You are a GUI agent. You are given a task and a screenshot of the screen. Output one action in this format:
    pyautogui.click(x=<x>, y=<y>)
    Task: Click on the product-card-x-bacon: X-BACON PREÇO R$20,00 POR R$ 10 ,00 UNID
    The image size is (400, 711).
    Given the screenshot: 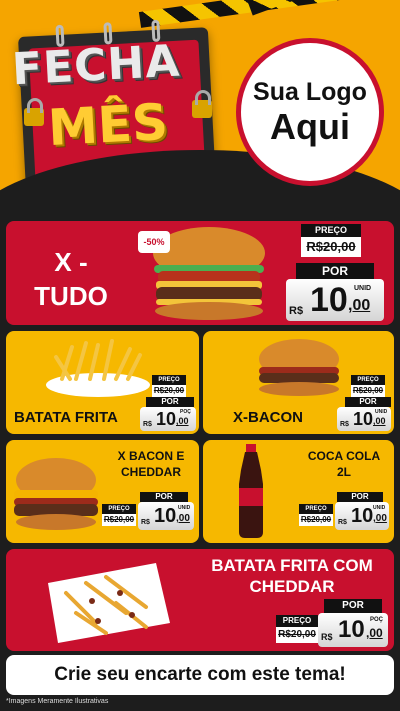 What is the action you would take?
    pyautogui.click(x=298, y=382)
    